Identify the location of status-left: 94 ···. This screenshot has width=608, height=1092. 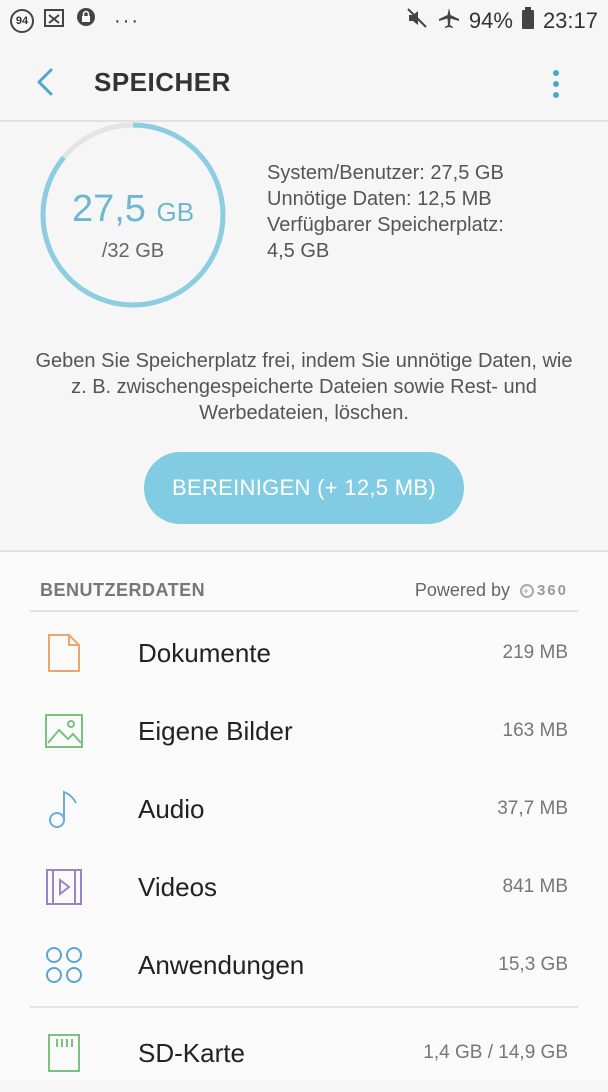
(75, 21).